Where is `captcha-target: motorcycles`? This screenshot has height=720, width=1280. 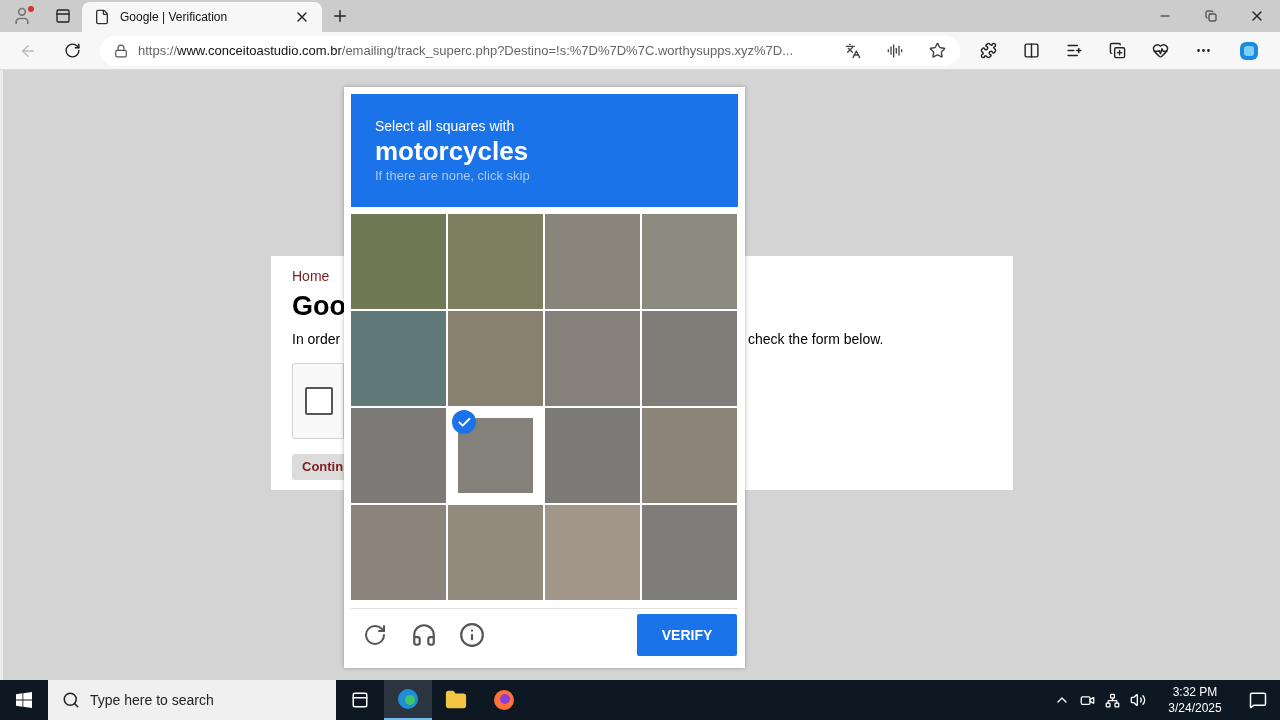 captcha-target: motorcycles is located at coordinates (452, 151).